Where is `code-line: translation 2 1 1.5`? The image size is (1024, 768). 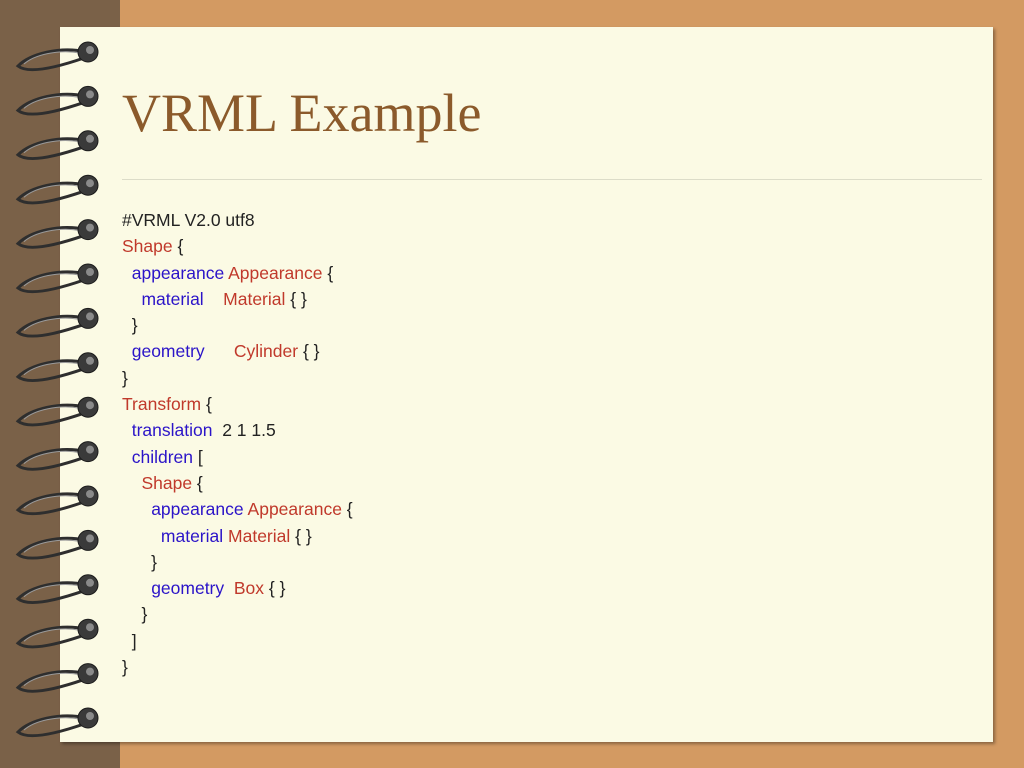
code-line: translation 2 1 1.5 is located at coordinates (237, 430).